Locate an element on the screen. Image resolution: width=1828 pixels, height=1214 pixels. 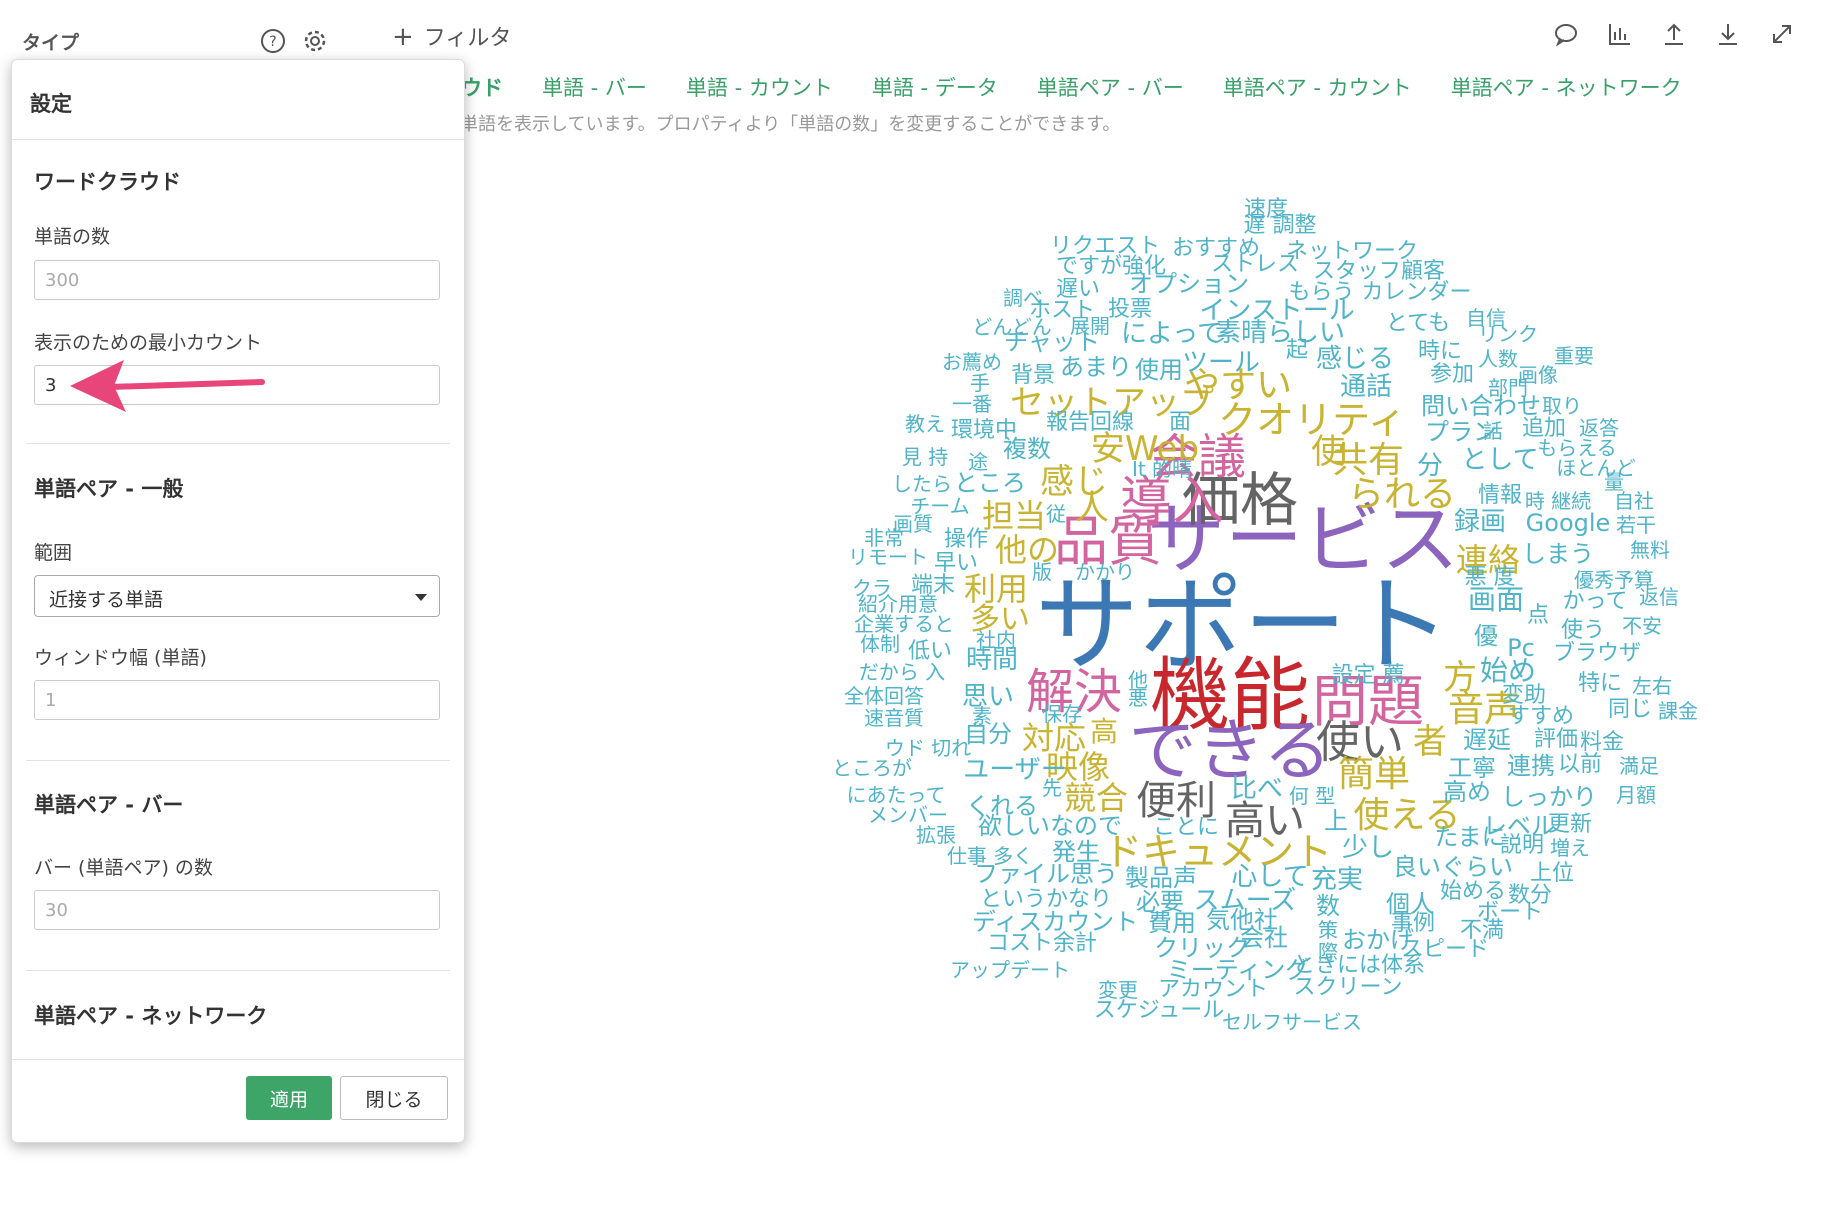
cloud-word: 不安 is located at coordinates (1642, 626).